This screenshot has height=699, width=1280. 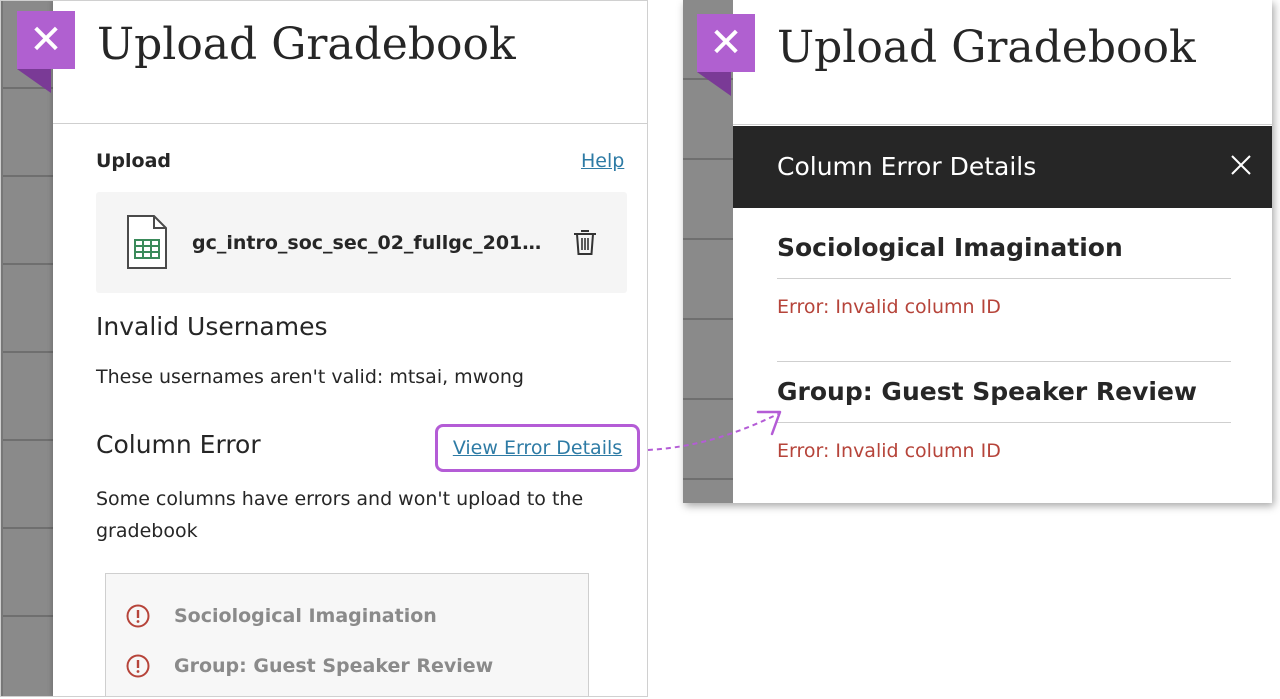 What do you see at coordinates (907, 166) in the screenshot?
I see `details-title: Column Error Details` at bounding box center [907, 166].